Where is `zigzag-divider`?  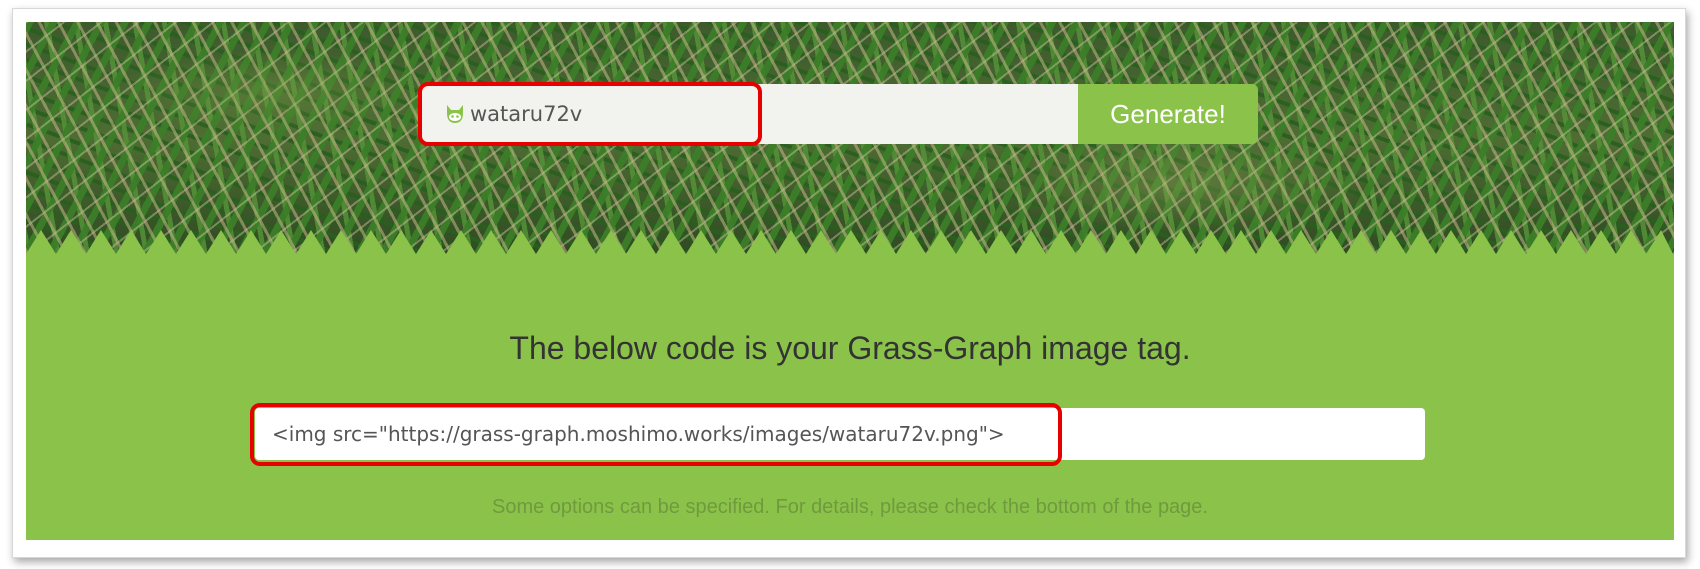 zigzag-divider is located at coordinates (850, 243).